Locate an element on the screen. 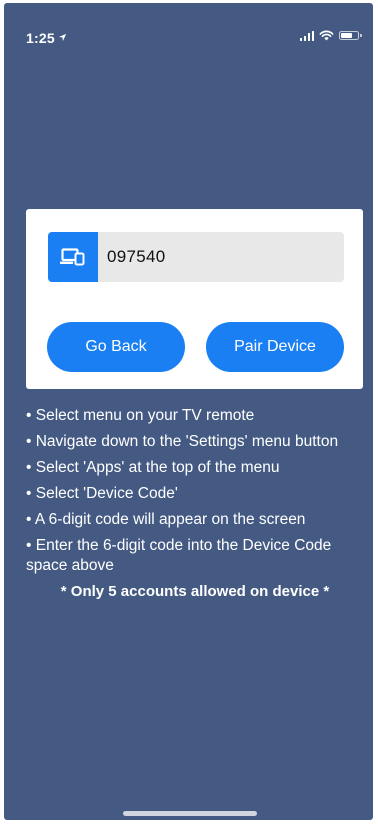 The image size is (378, 824). home-indicator is located at coordinates (190, 813).